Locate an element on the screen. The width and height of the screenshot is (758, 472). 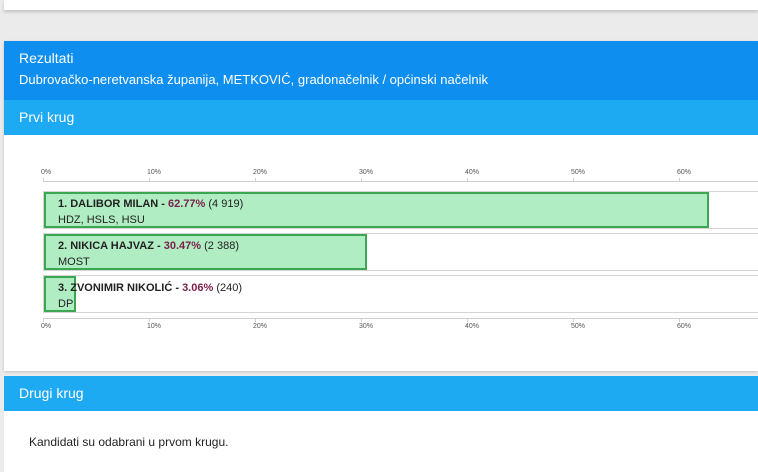
axis-top-tick-1: 10% is located at coordinates (154, 172).